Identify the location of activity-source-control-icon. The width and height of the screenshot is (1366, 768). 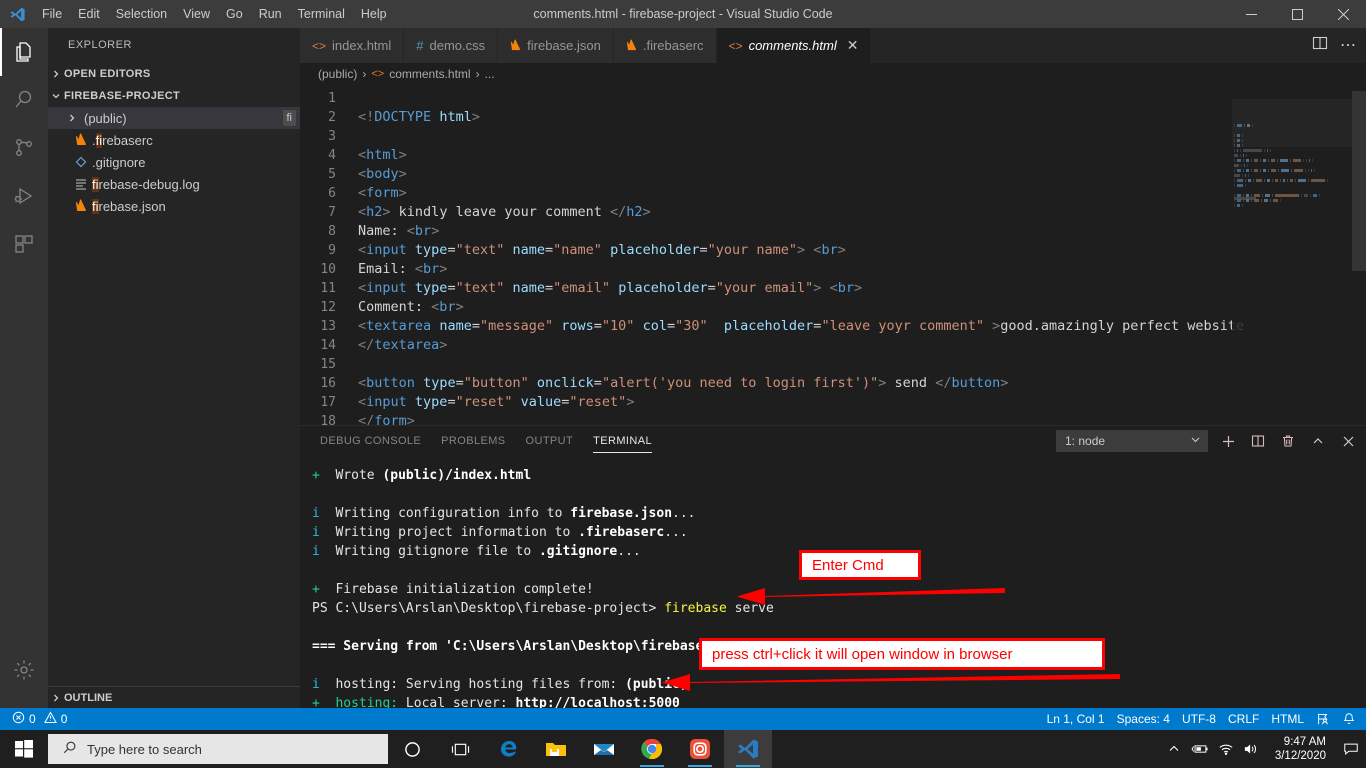
(24, 148).